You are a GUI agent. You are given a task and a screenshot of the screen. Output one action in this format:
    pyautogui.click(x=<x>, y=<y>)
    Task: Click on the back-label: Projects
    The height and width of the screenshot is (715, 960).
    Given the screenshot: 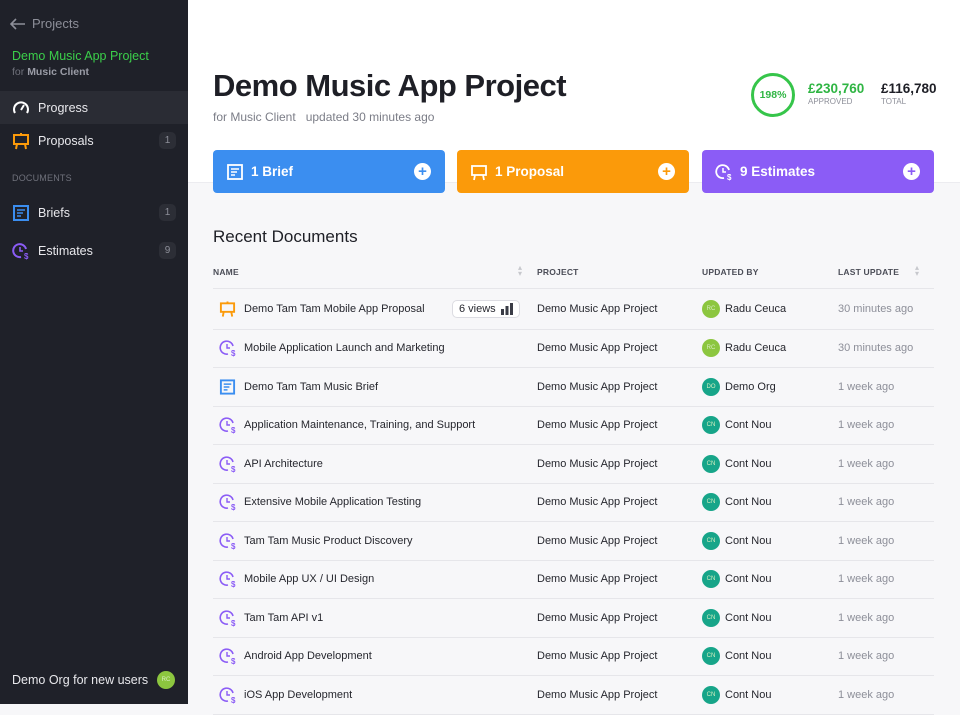 What is the action you would take?
    pyautogui.click(x=55, y=23)
    